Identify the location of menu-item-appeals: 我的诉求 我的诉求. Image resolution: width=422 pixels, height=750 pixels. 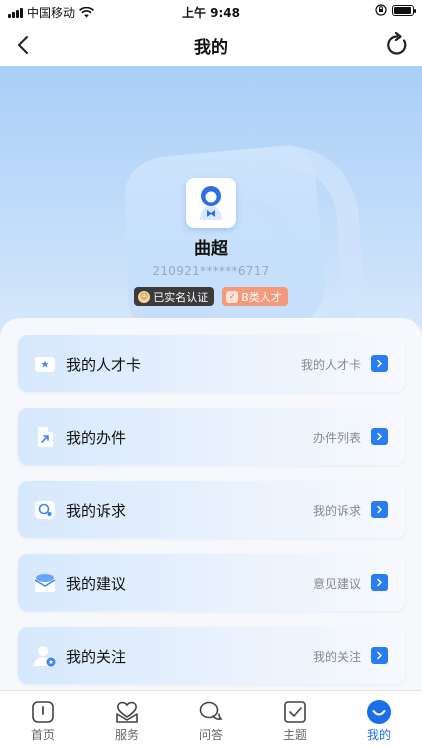
(211, 509).